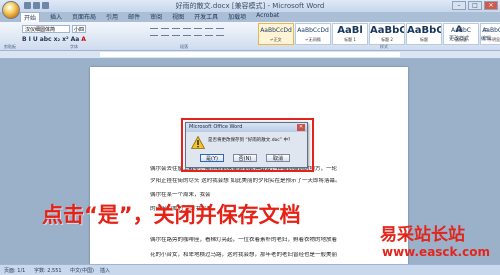  I want to click on tab-page-layout: 页面布局, so click(84, 17).